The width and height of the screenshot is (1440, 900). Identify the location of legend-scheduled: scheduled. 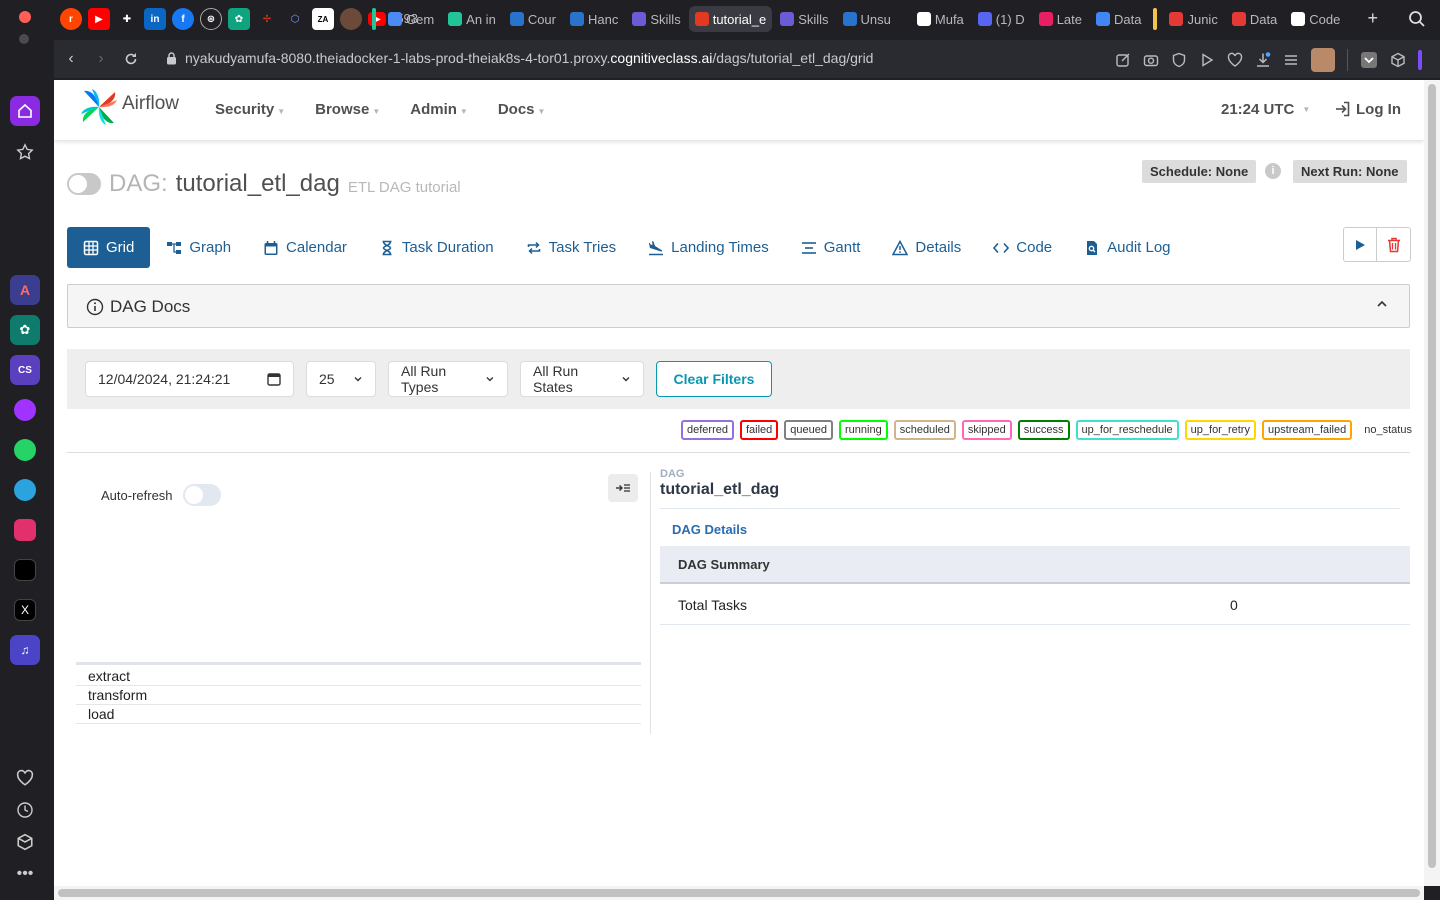
(924, 430).